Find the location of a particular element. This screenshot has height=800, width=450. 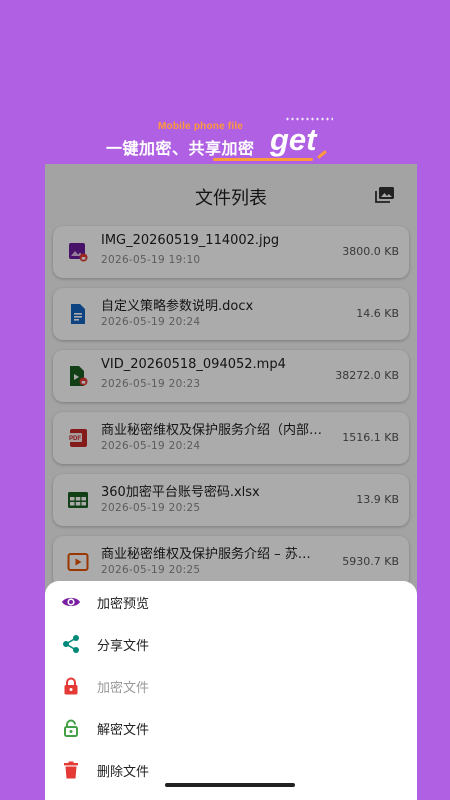

sheet-item-label: 加密预览 is located at coordinates (123, 604).